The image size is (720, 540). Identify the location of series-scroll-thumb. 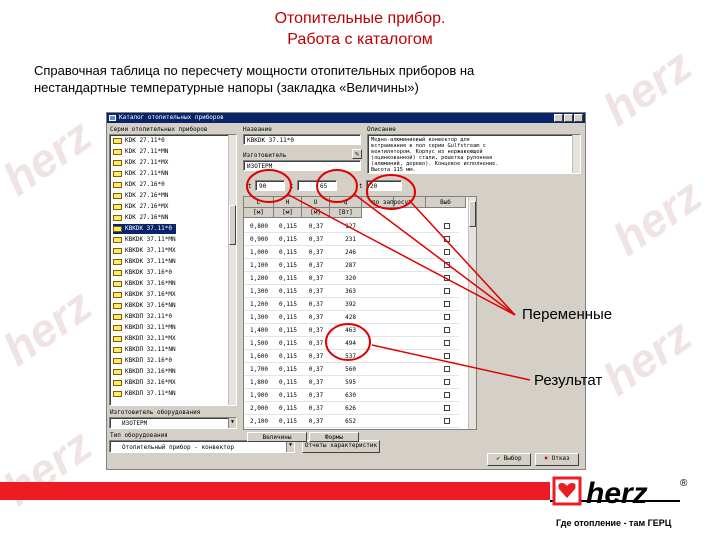
(232, 225).